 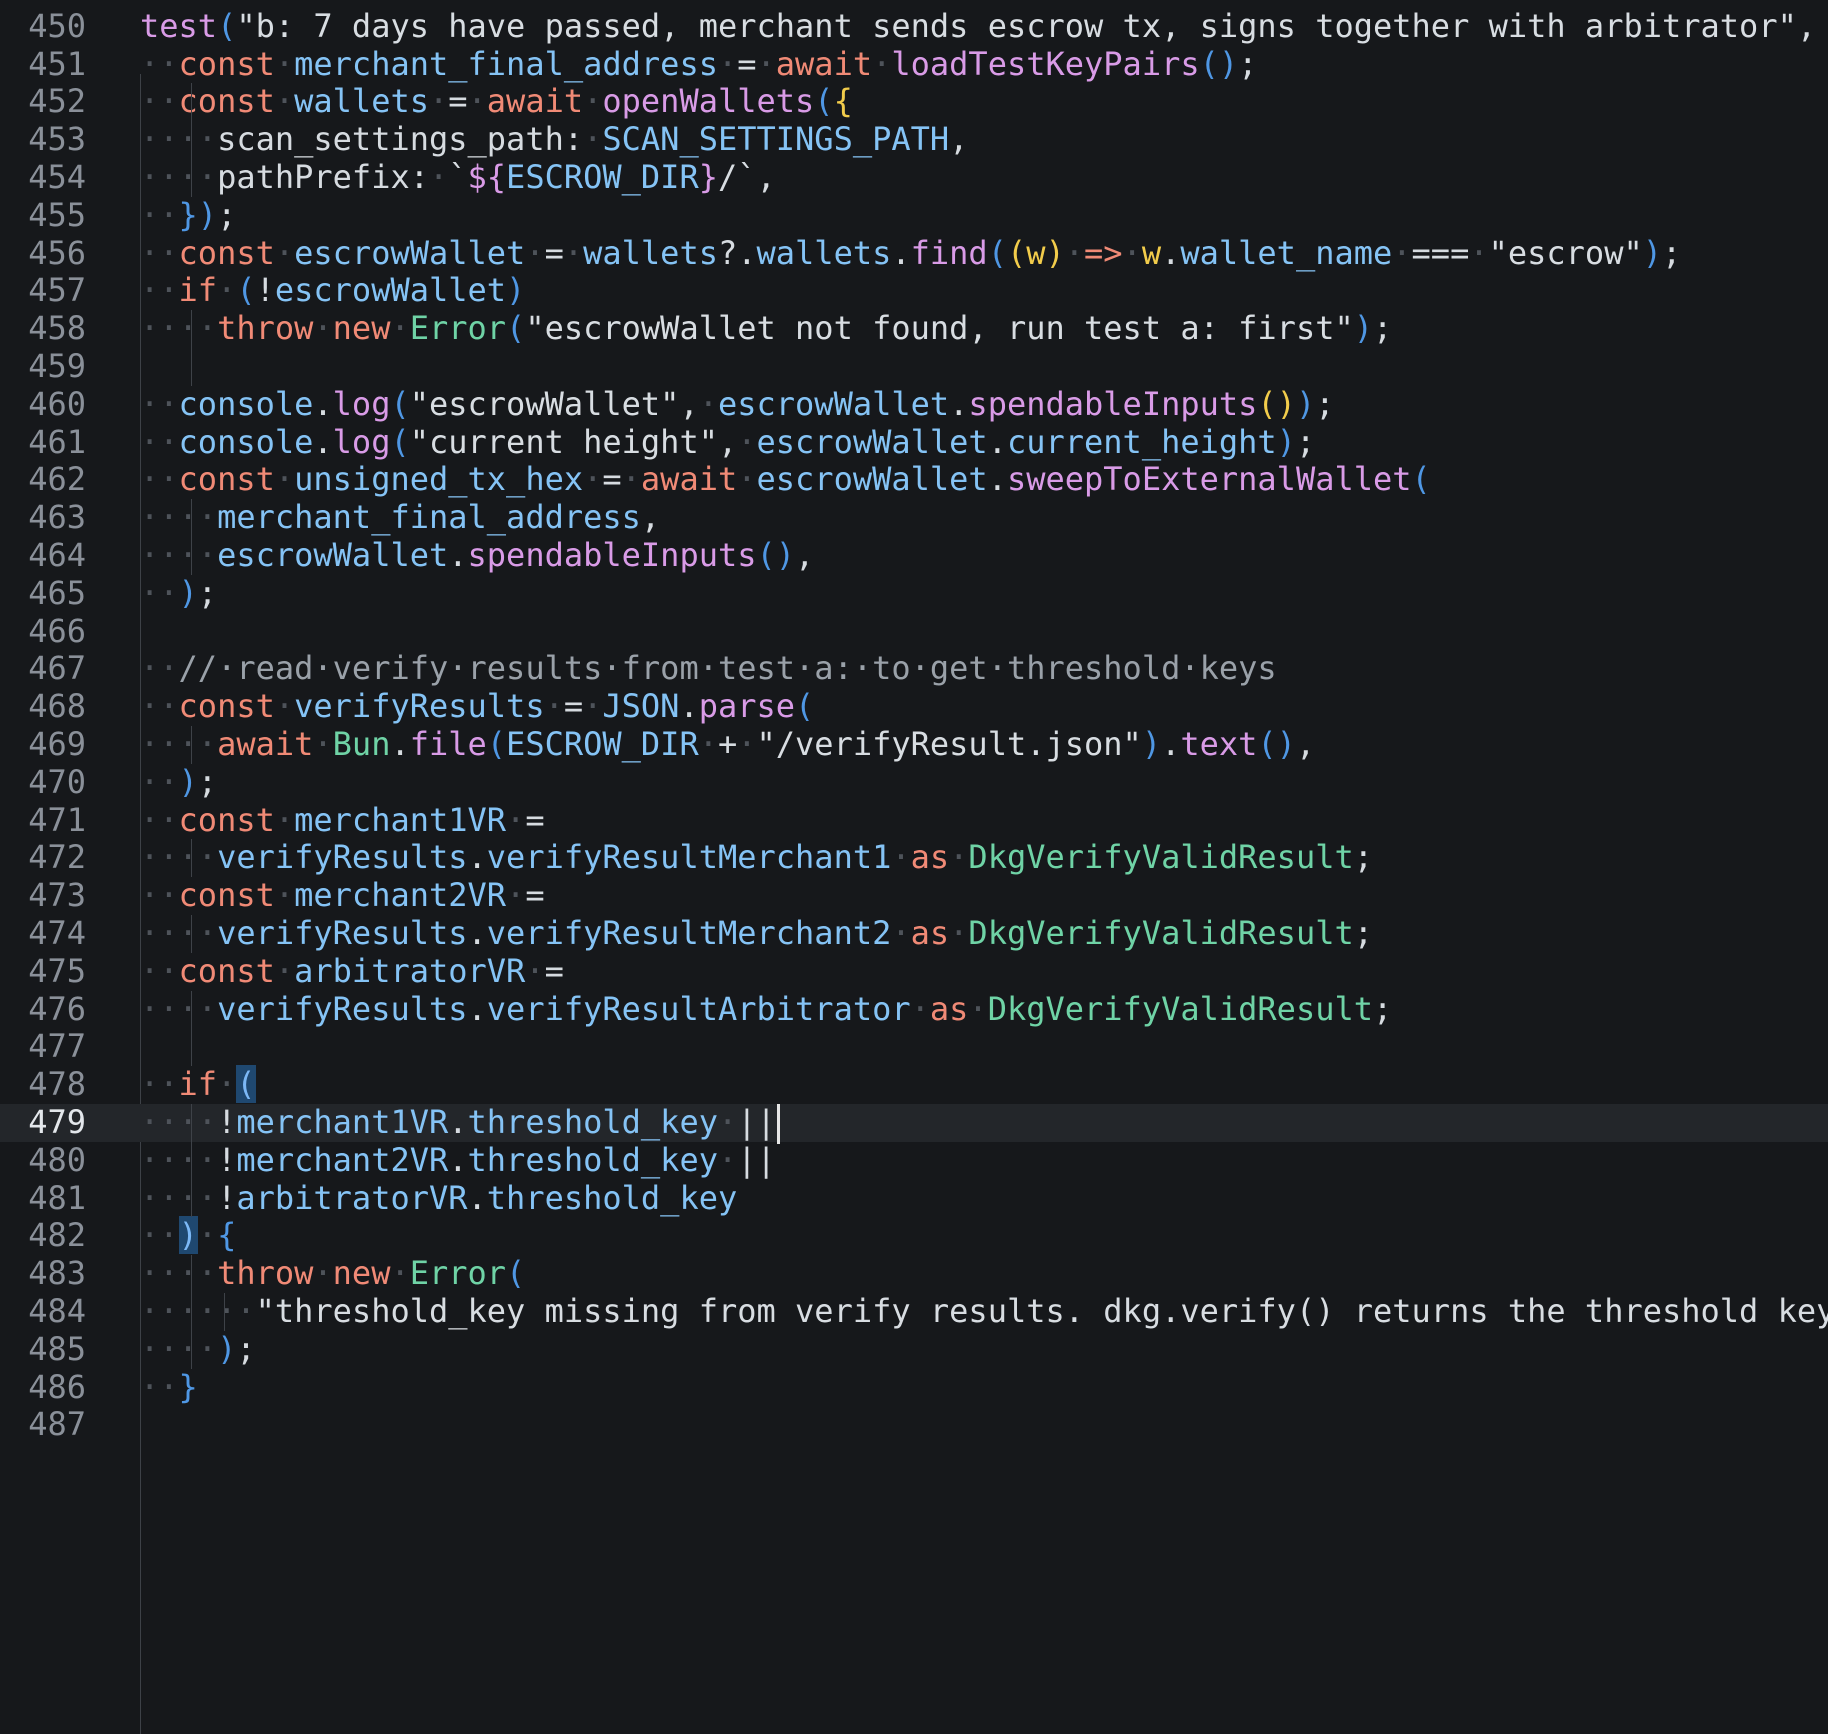 What do you see at coordinates (914, 895) in the screenshot?
I see `code-line: 473 ··const·merchant2VR·=` at bounding box center [914, 895].